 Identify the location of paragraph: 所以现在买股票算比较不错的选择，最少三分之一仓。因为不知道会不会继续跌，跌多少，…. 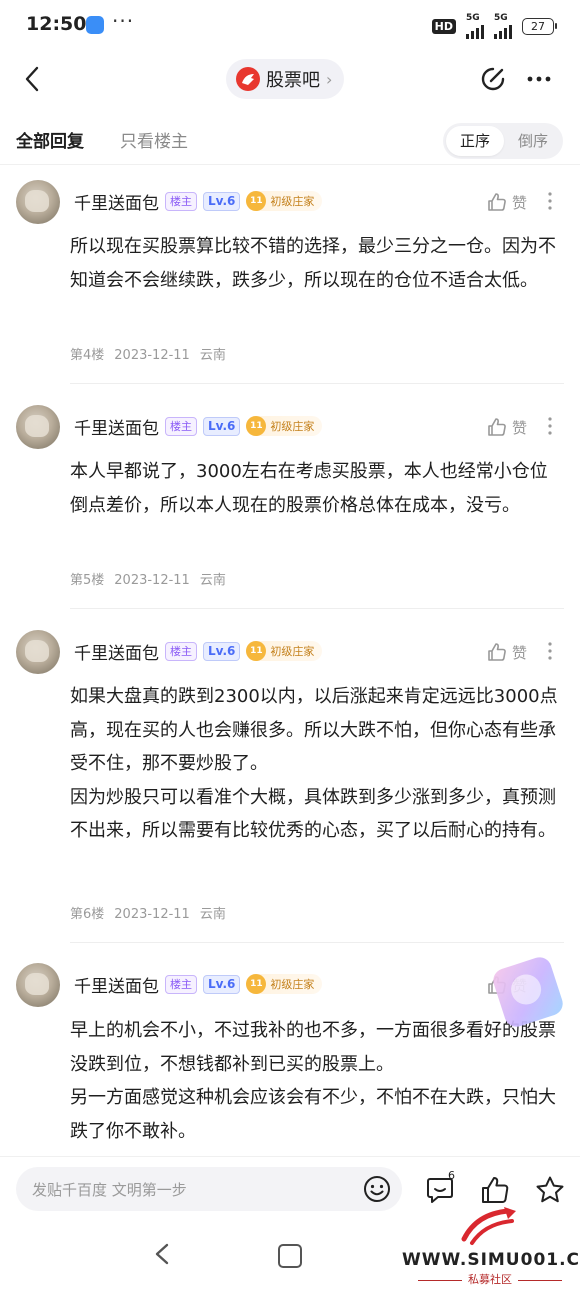
(313, 263).